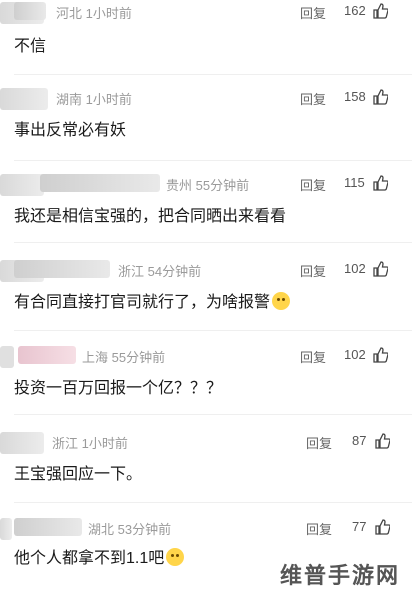  I want to click on comment-location-time: 上海 55分钟前, so click(124, 357).